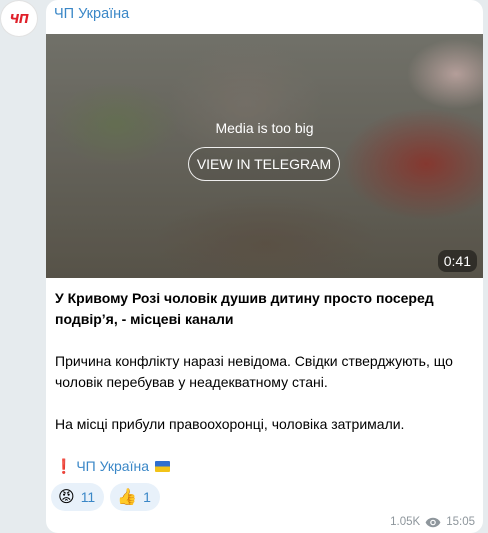  Describe the element at coordinates (265, 466) in the screenshot. I see `post-signature: ❗ ЧП Україна` at that location.